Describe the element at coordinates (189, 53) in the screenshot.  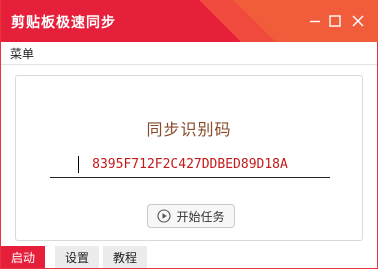
I see `menu-bar: 菜单` at that location.